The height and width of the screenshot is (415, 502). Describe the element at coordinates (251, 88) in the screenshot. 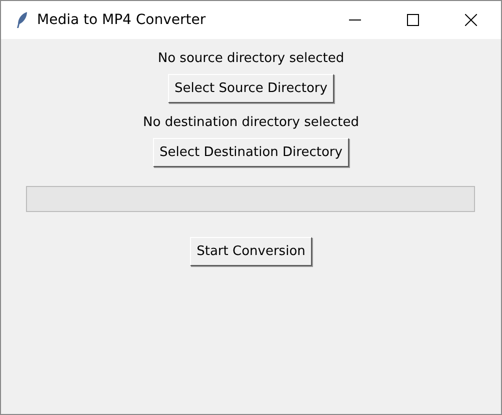

I see `select-source-button: Select Source Directory` at that location.